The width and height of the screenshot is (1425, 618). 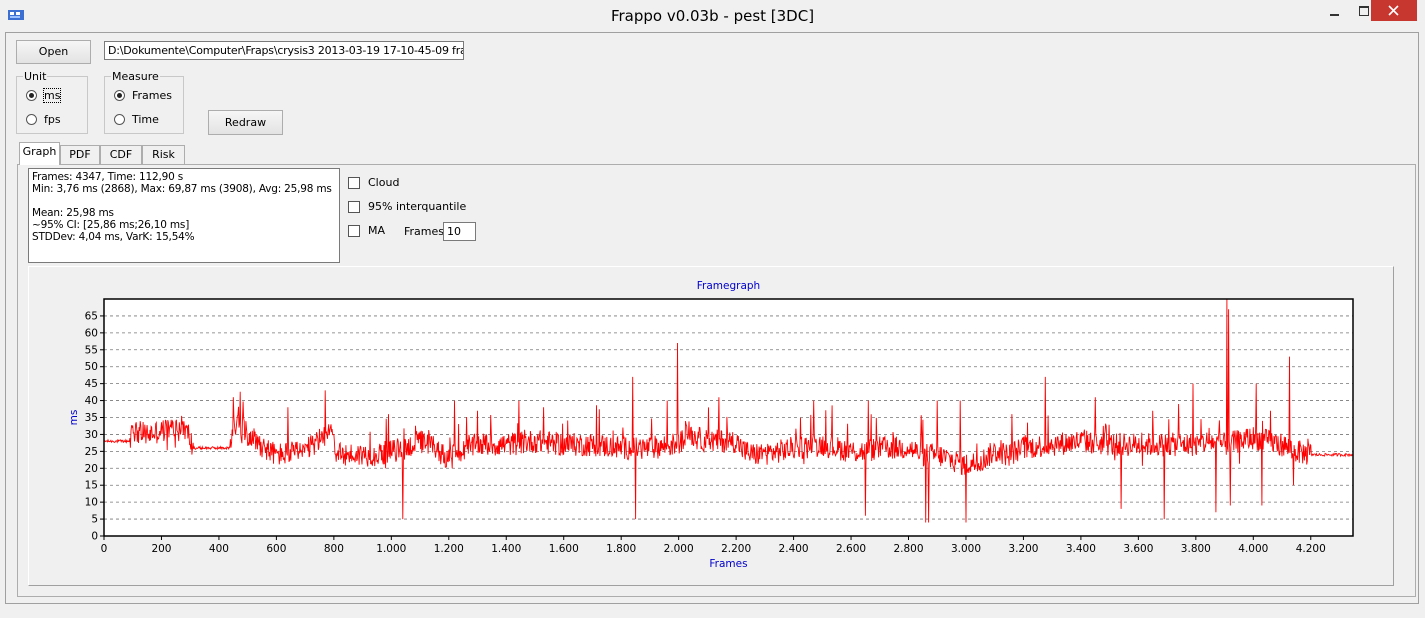 What do you see at coordinates (73, 213) in the screenshot?
I see `stats-mean: Mean: 25,98 ms` at bounding box center [73, 213].